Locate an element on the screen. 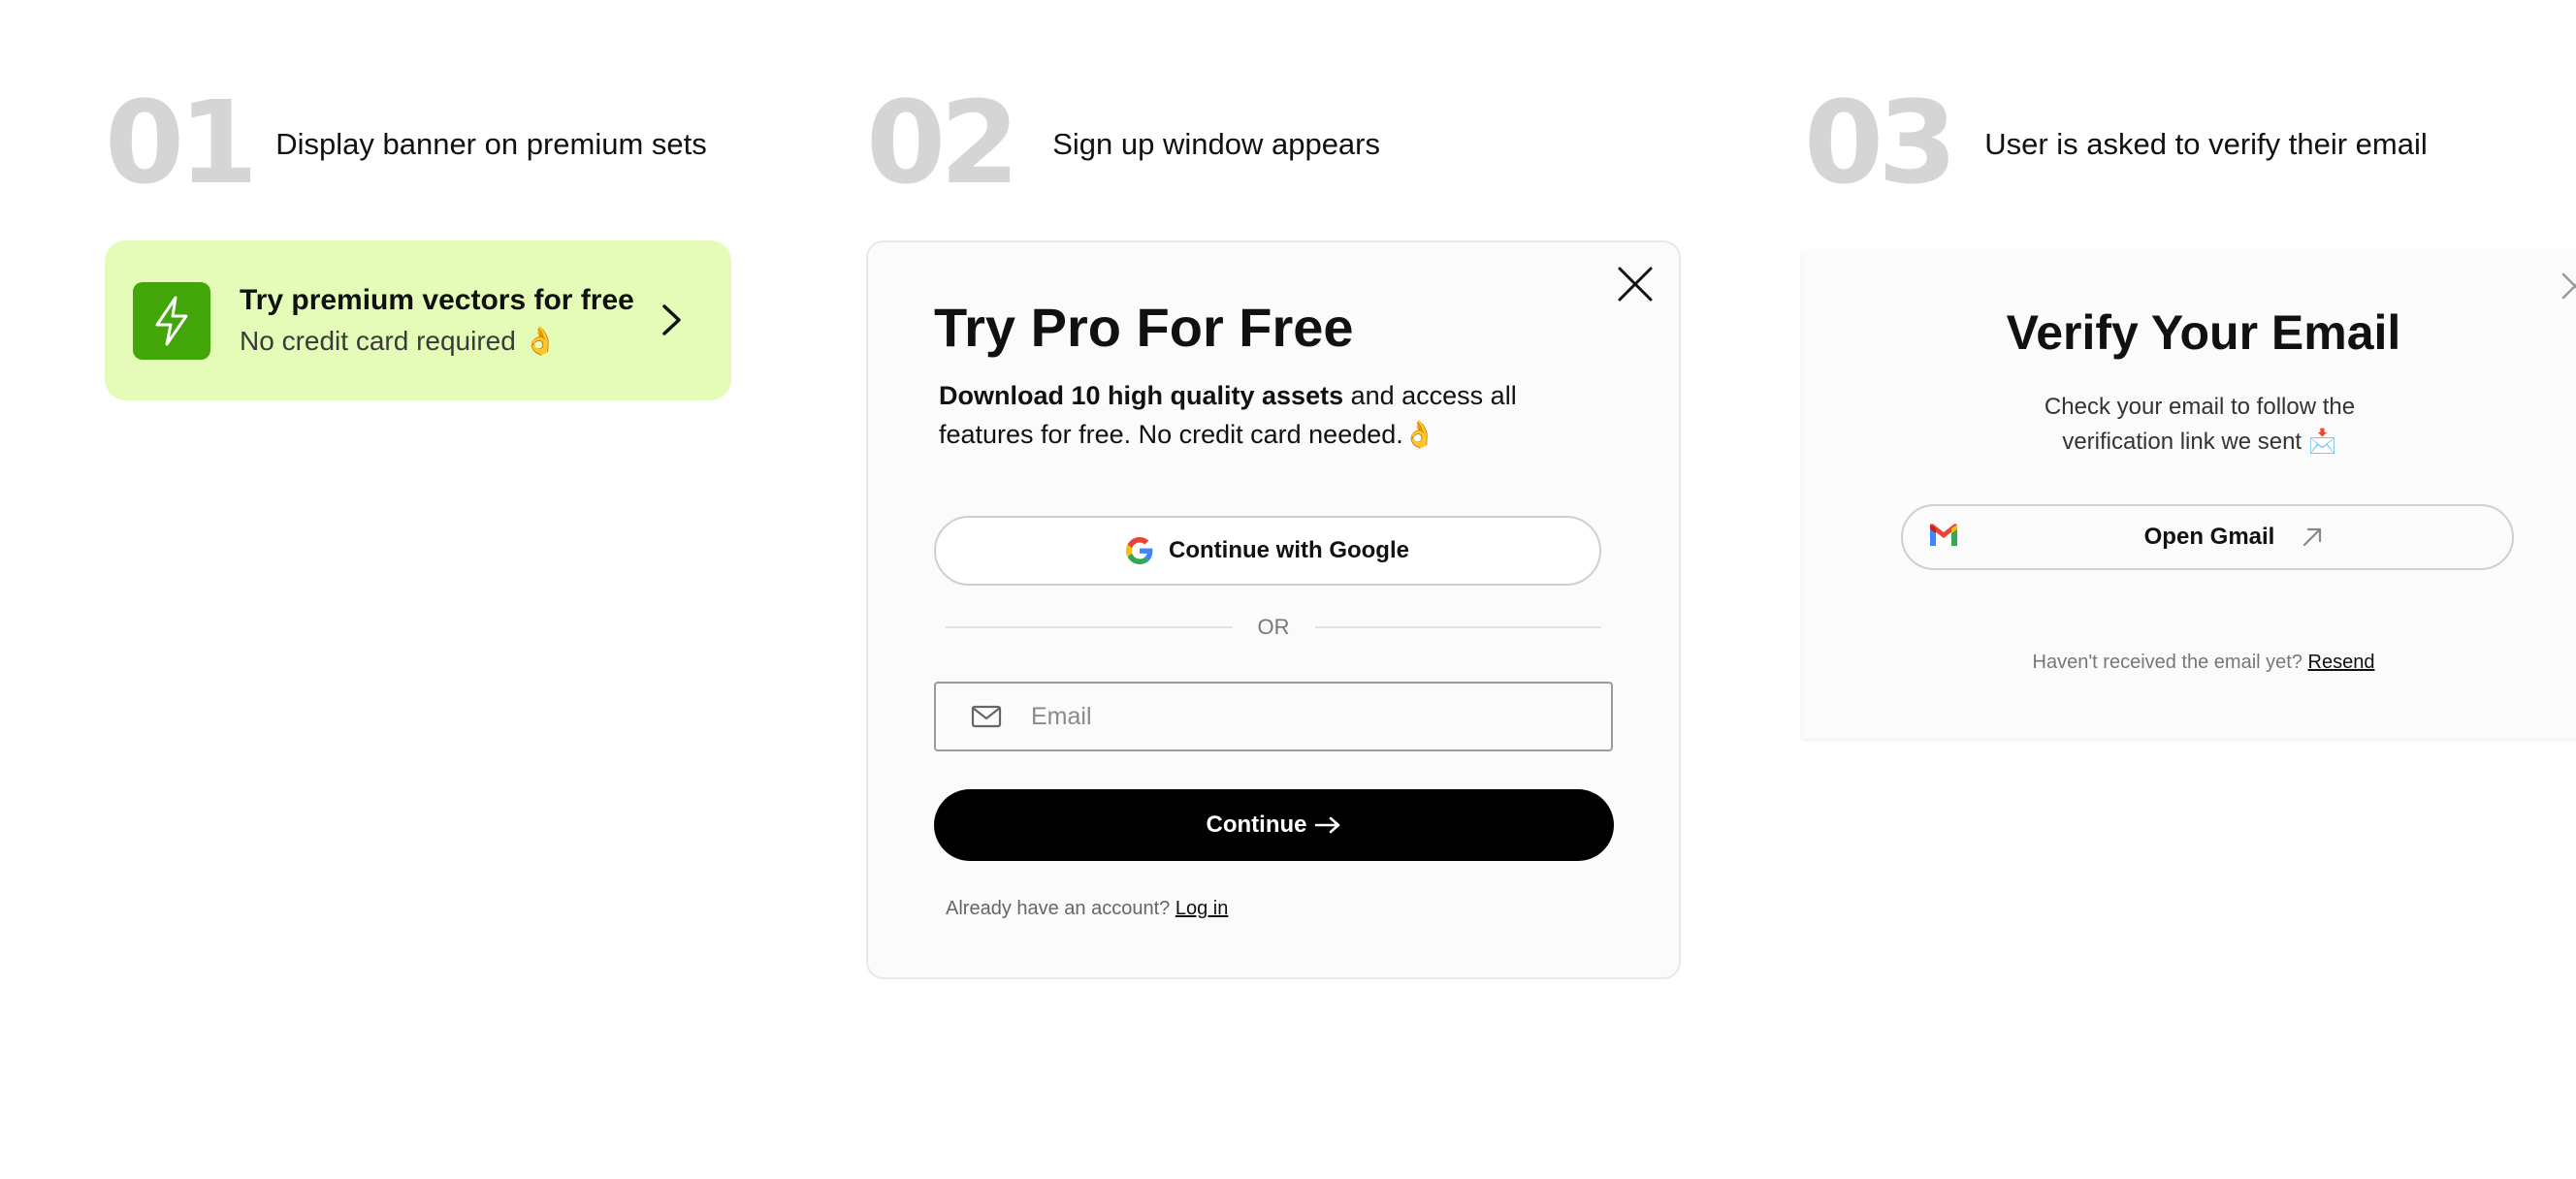 This screenshot has width=2576, height=1179. login-prompt-text: Already have an account? is located at coordinates (1060, 908).